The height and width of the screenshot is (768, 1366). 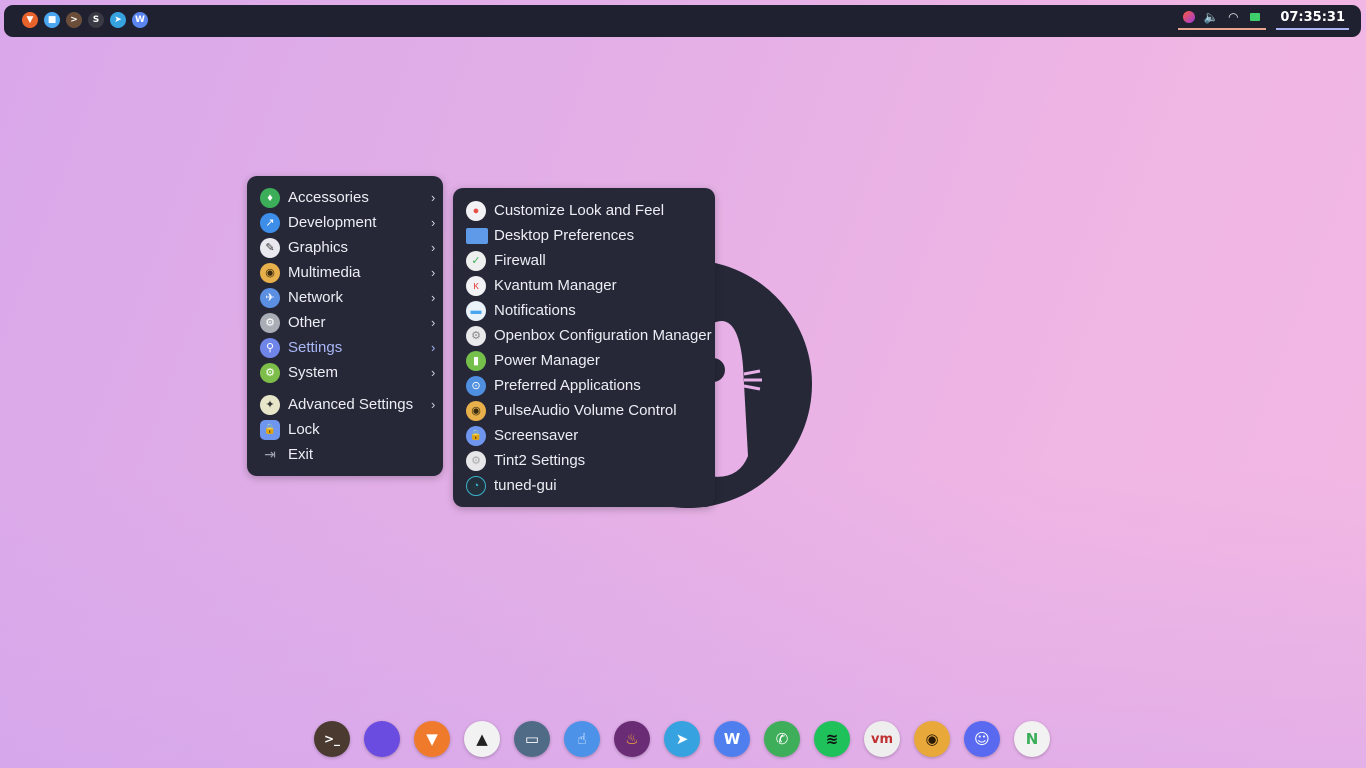 I want to click on submenu-item-label: PulseAudio Volume Control, so click(x=585, y=410).